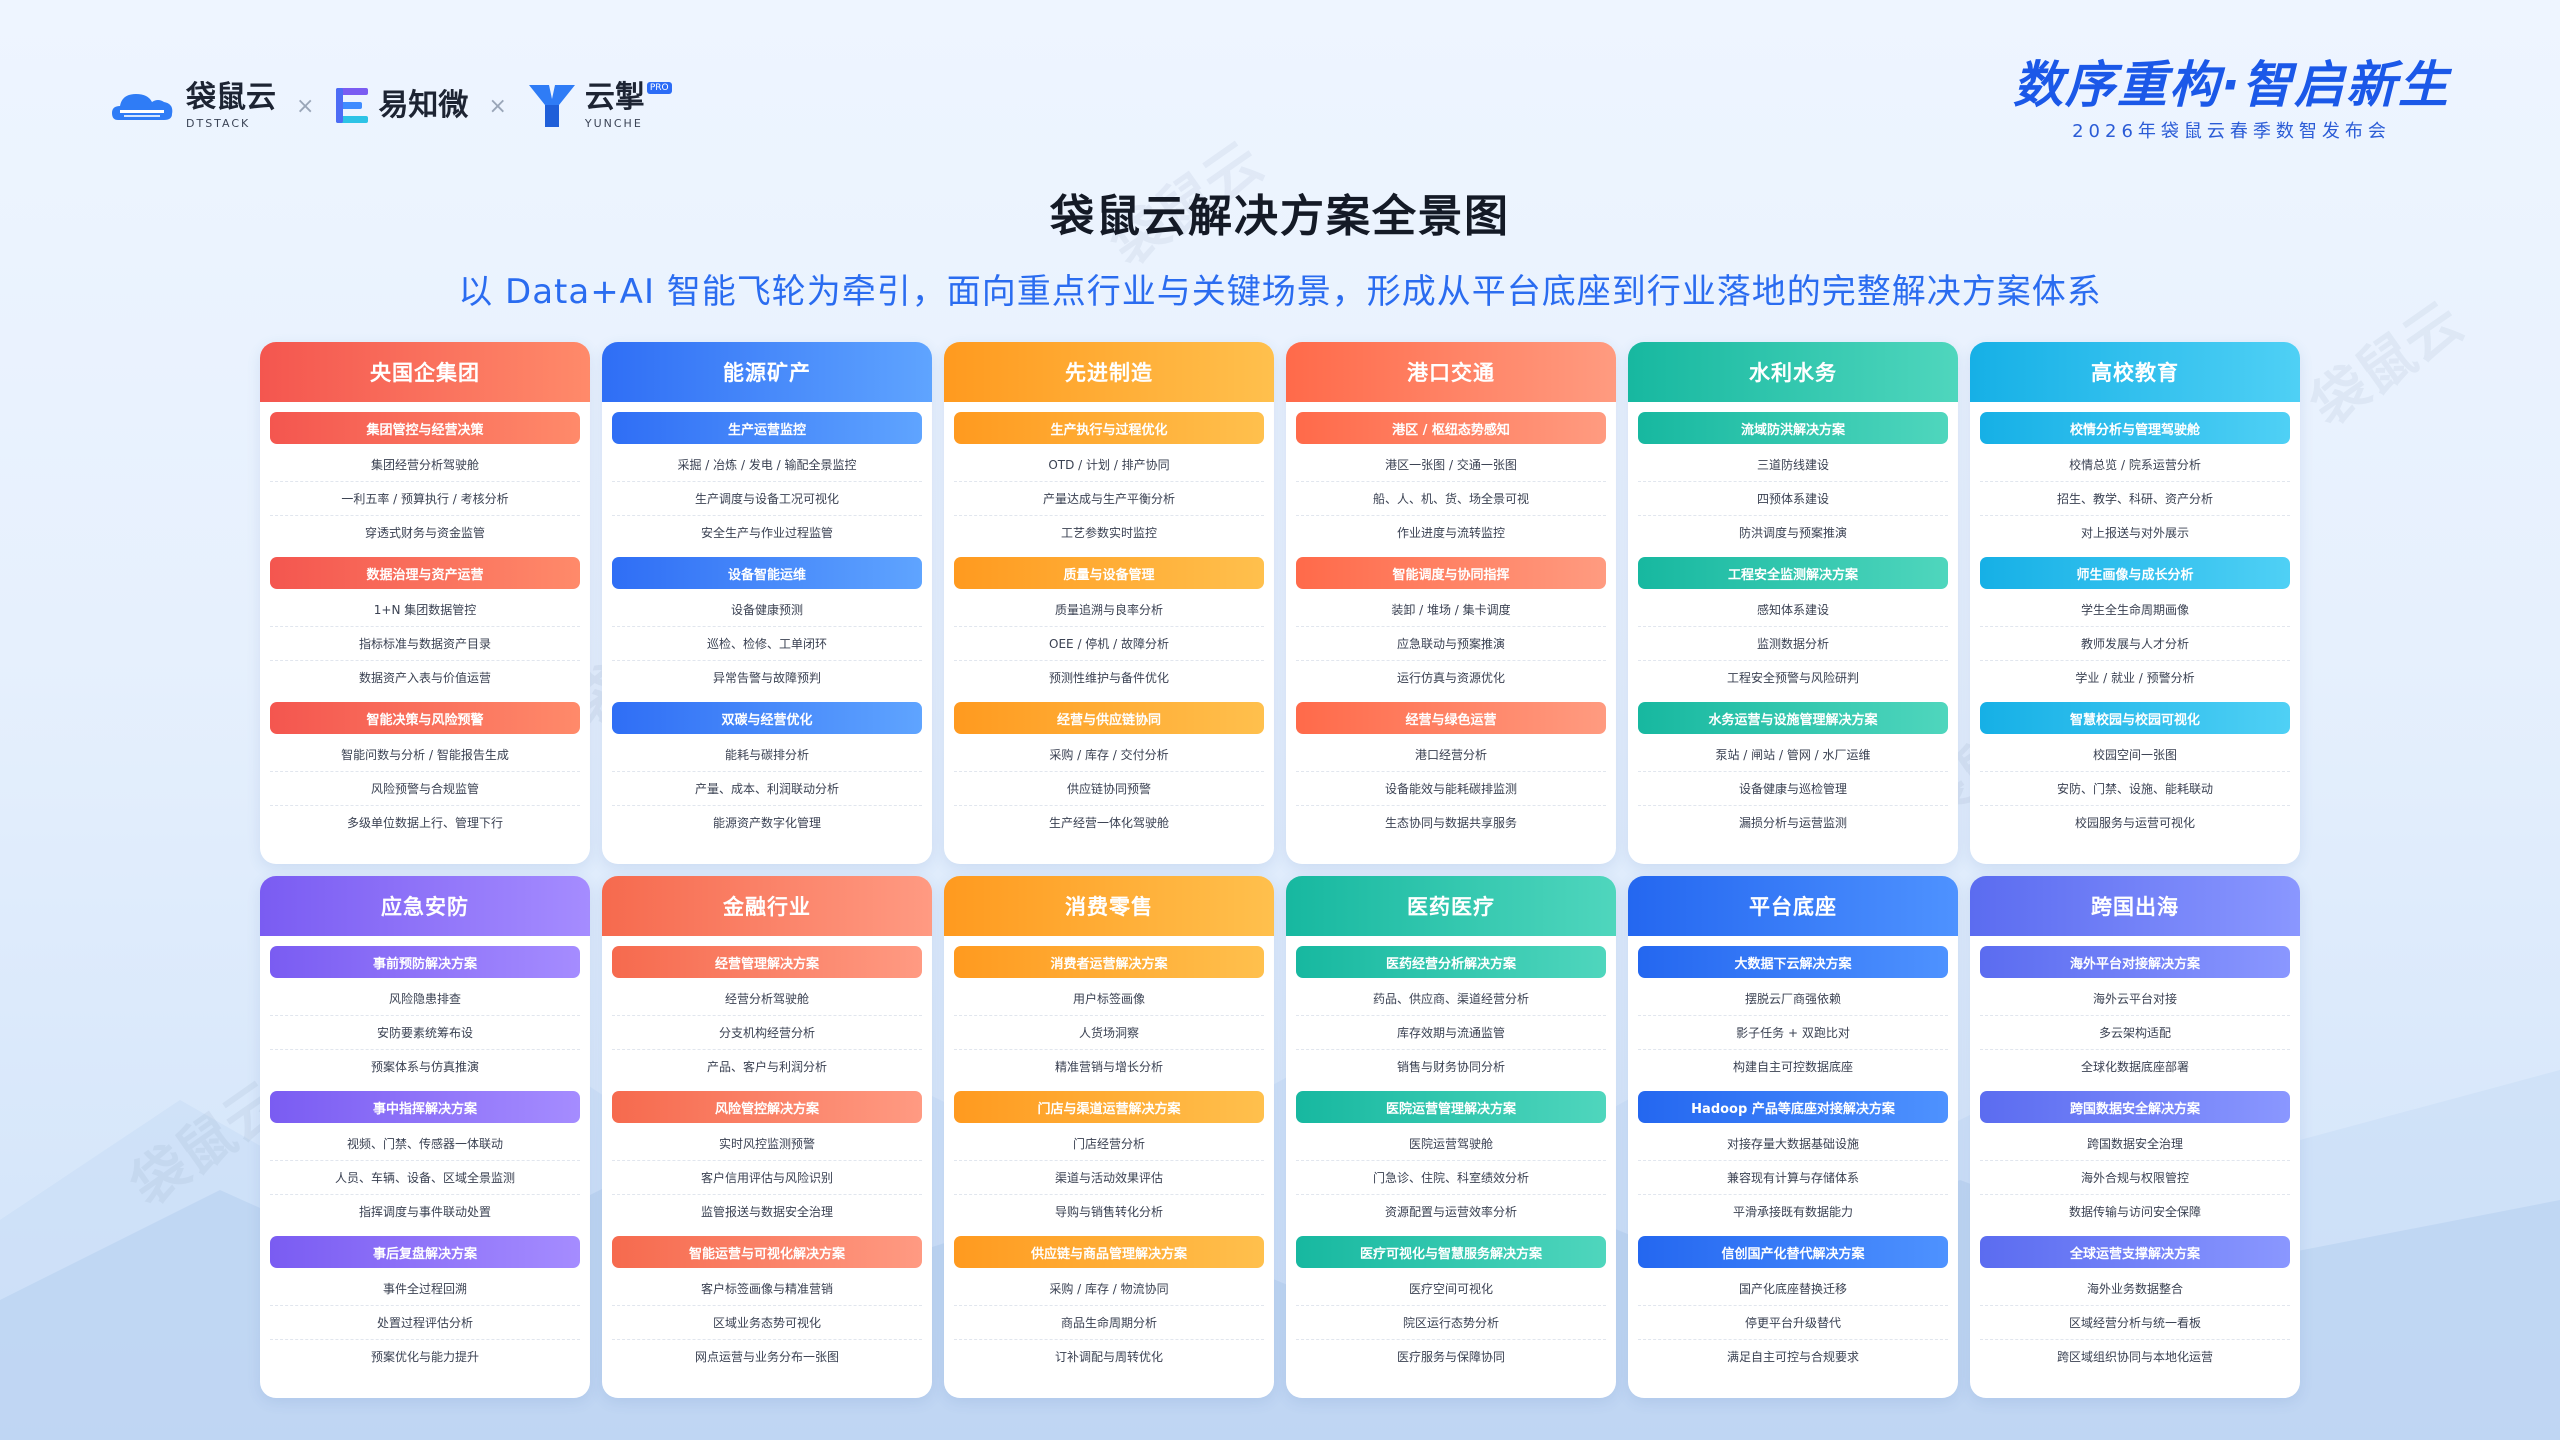  What do you see at coordinates (767, 573) in the screenshot?
I see `section-title: 设备智能运维` at bounding box center [767, 573].